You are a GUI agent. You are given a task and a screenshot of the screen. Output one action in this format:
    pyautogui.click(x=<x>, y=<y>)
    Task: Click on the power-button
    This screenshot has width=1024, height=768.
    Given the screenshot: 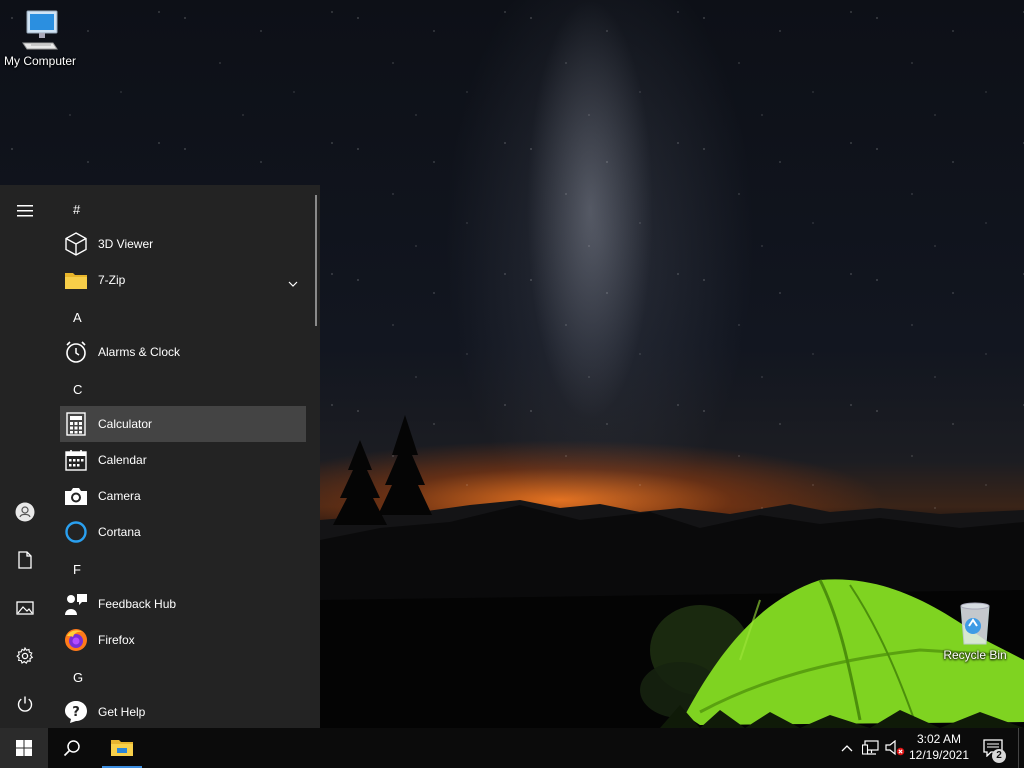 What is the action you would take?
    pyautogui.click(x=25, y=704)
    